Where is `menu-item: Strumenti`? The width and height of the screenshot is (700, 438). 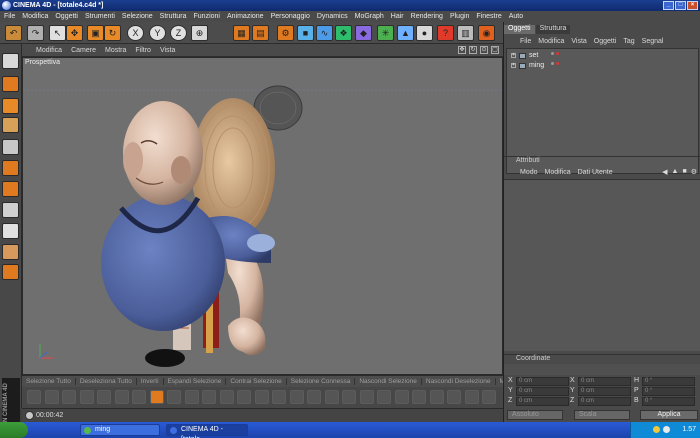 menu-item: Strumenti is located at coordinates (100, 16).